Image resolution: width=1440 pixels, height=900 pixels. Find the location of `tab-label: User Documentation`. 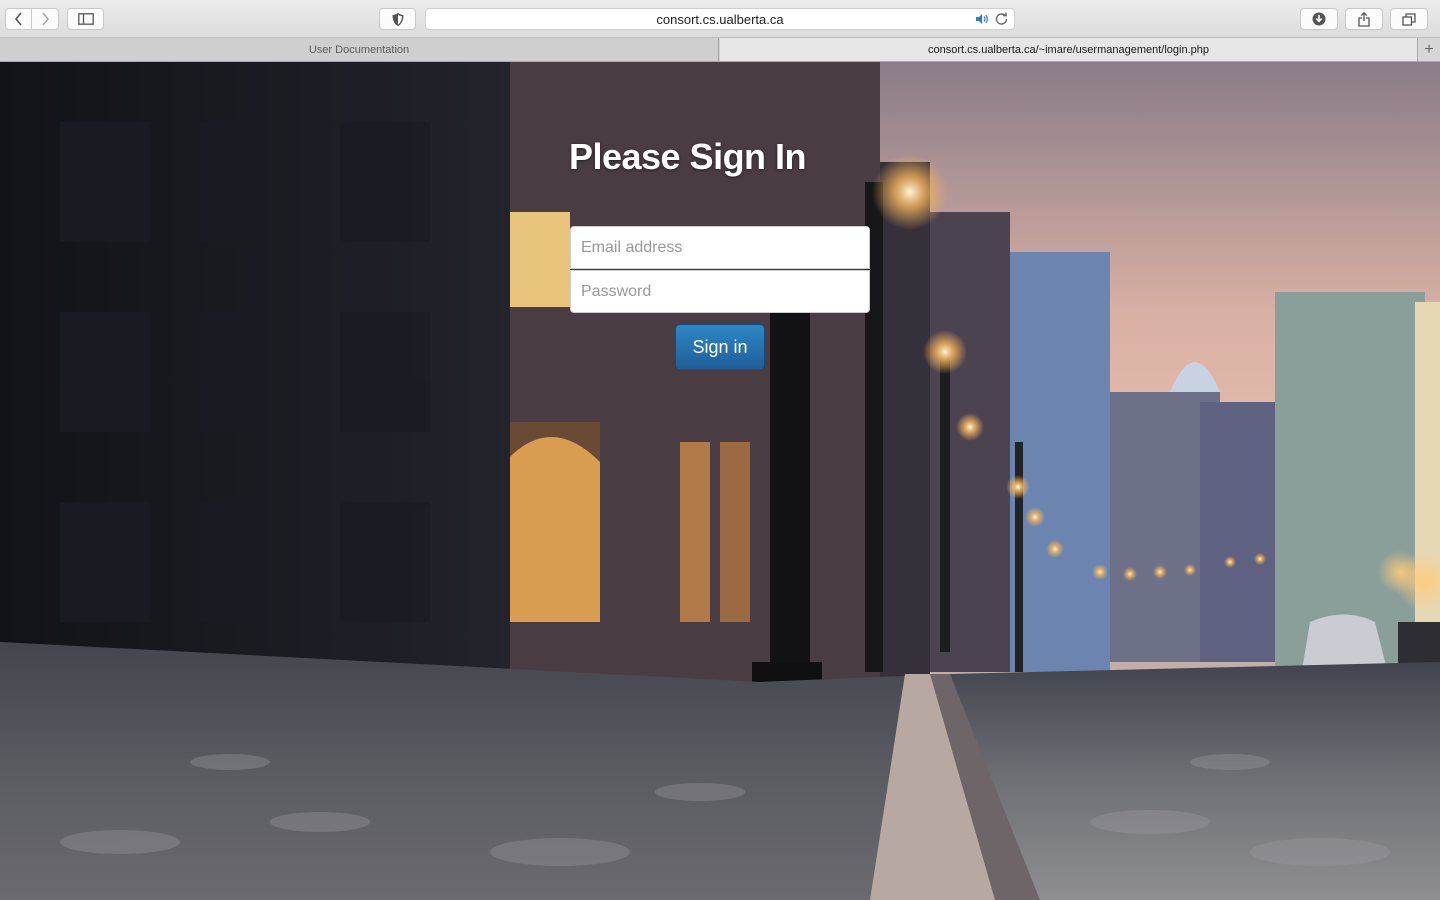

tab-label: User Documentation is located at coordinates (359, 49).